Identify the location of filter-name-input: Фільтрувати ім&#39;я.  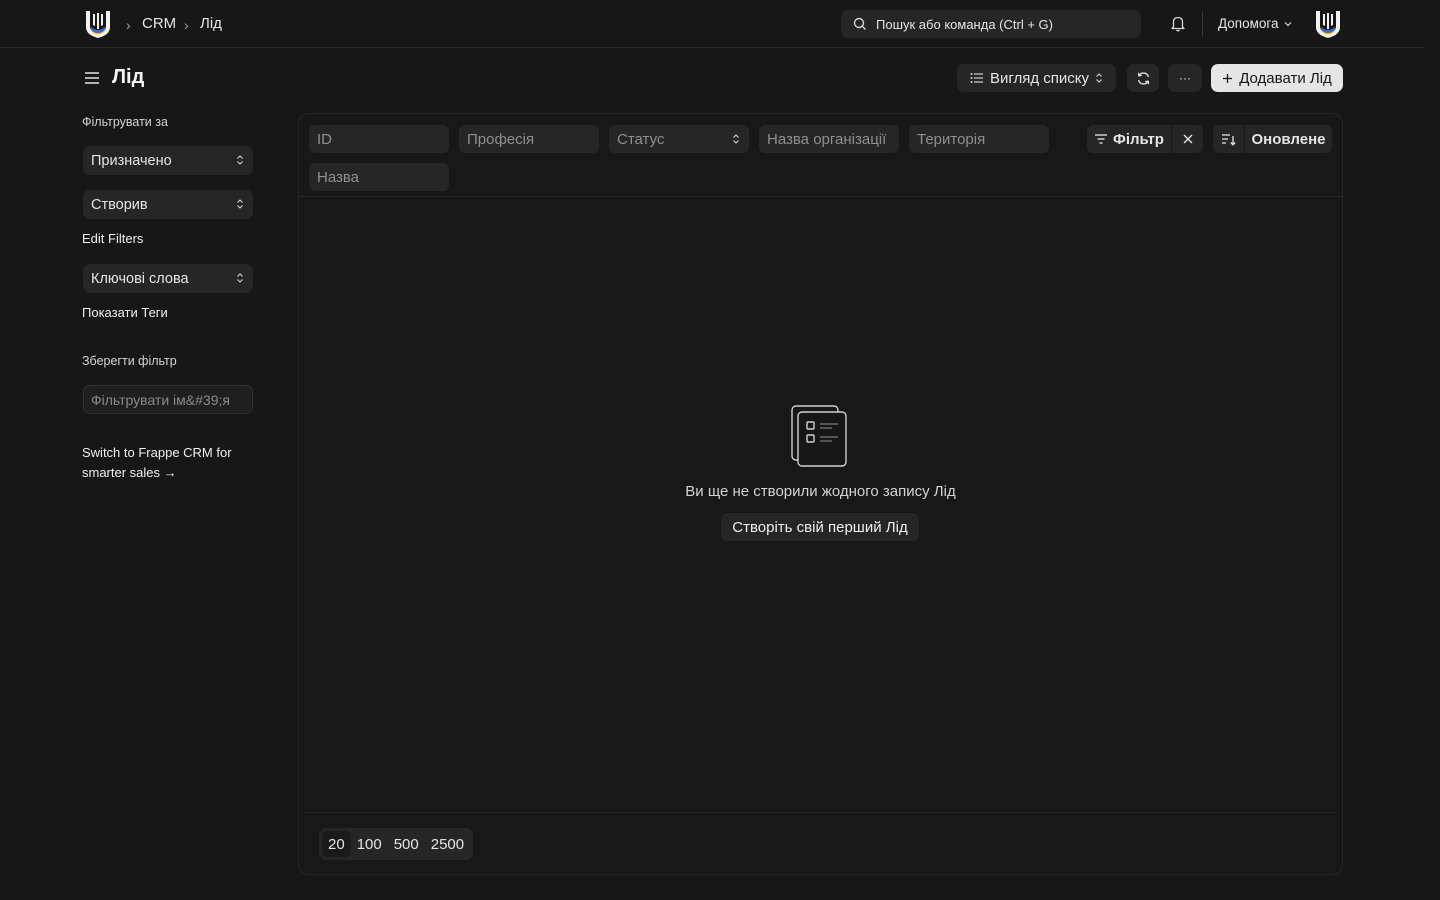
(168, 399).